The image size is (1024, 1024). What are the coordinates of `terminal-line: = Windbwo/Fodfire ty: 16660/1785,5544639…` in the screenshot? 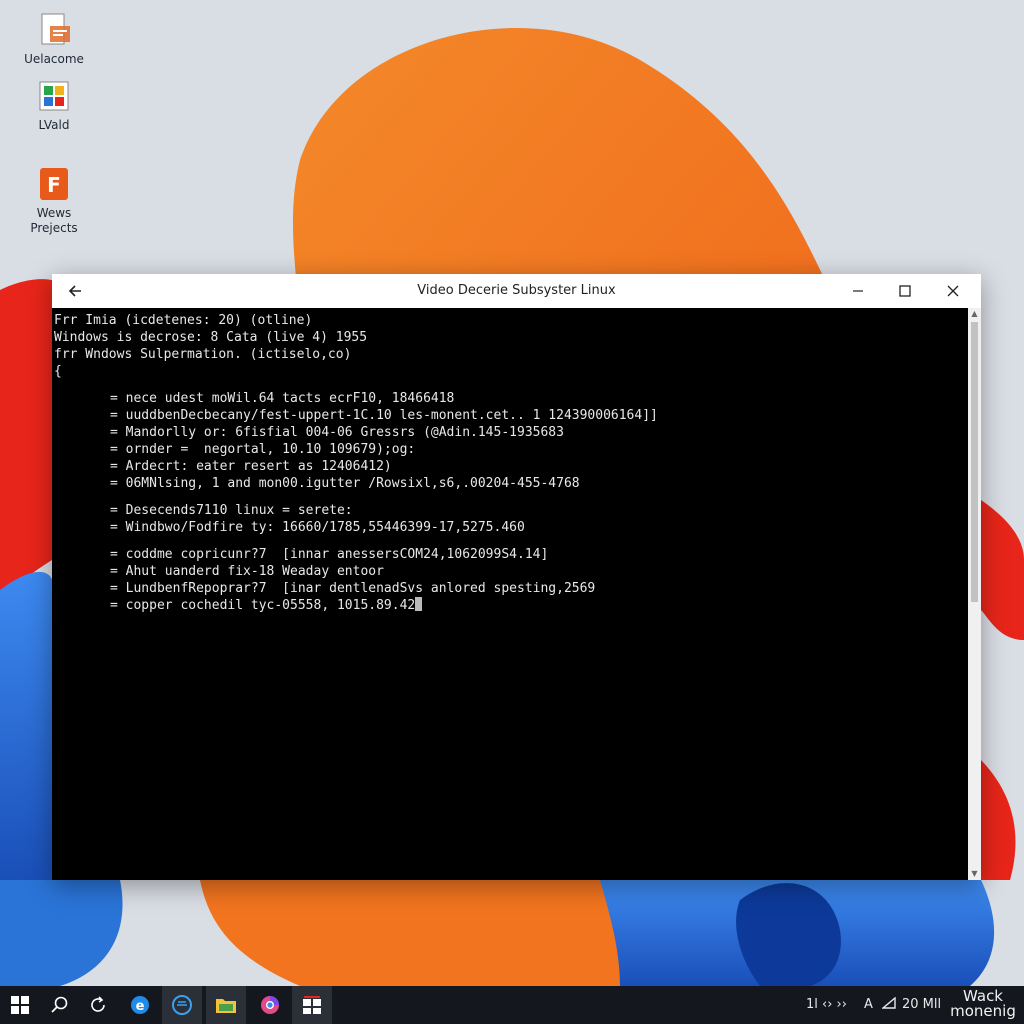 It's located at (511, 527).